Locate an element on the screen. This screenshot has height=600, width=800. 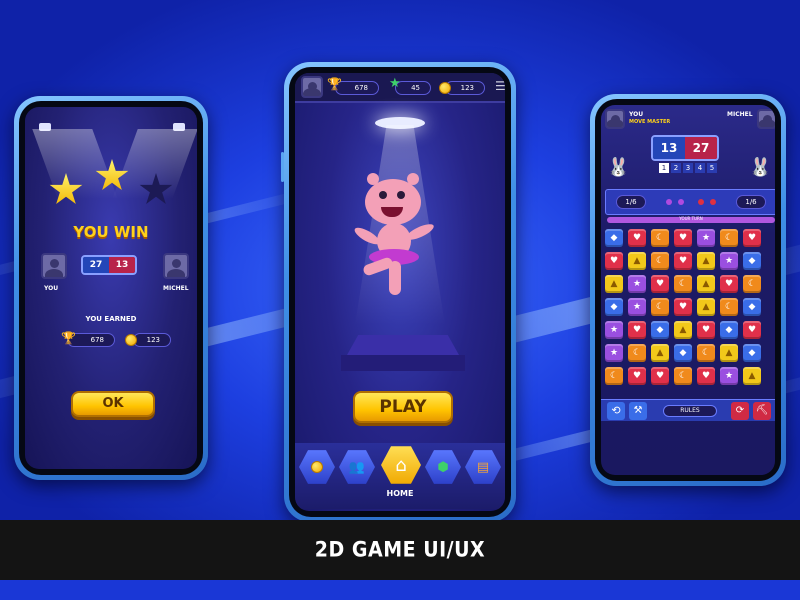
hammer-button: ⚒ is located at coordinates (638, 411).